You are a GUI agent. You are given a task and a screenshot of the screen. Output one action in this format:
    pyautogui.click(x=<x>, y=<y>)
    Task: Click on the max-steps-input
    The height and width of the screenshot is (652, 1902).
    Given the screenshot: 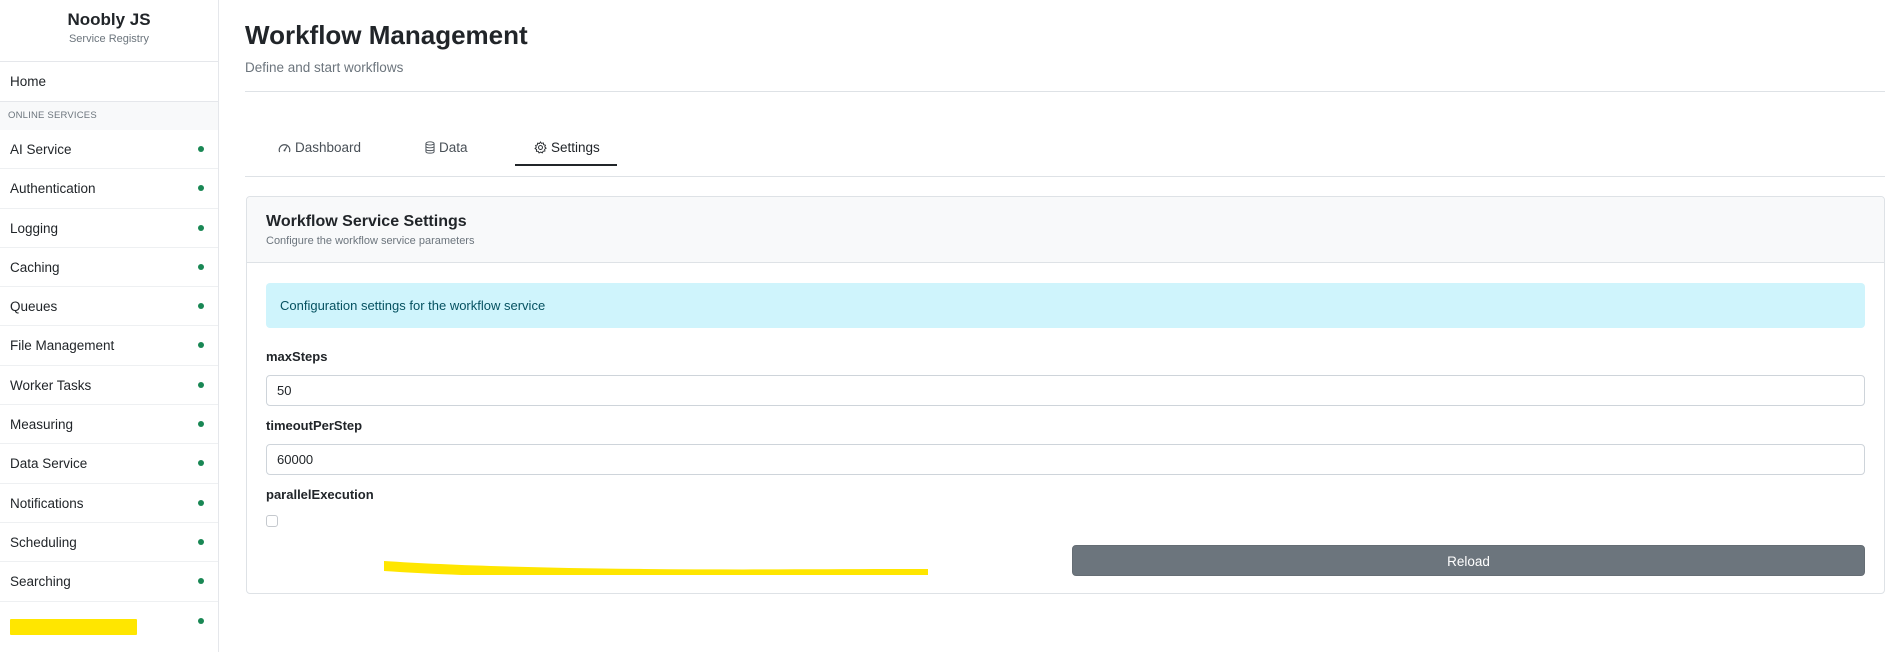 What is the action you would take?
    pyautogui.click(x=1065, y=390)
    